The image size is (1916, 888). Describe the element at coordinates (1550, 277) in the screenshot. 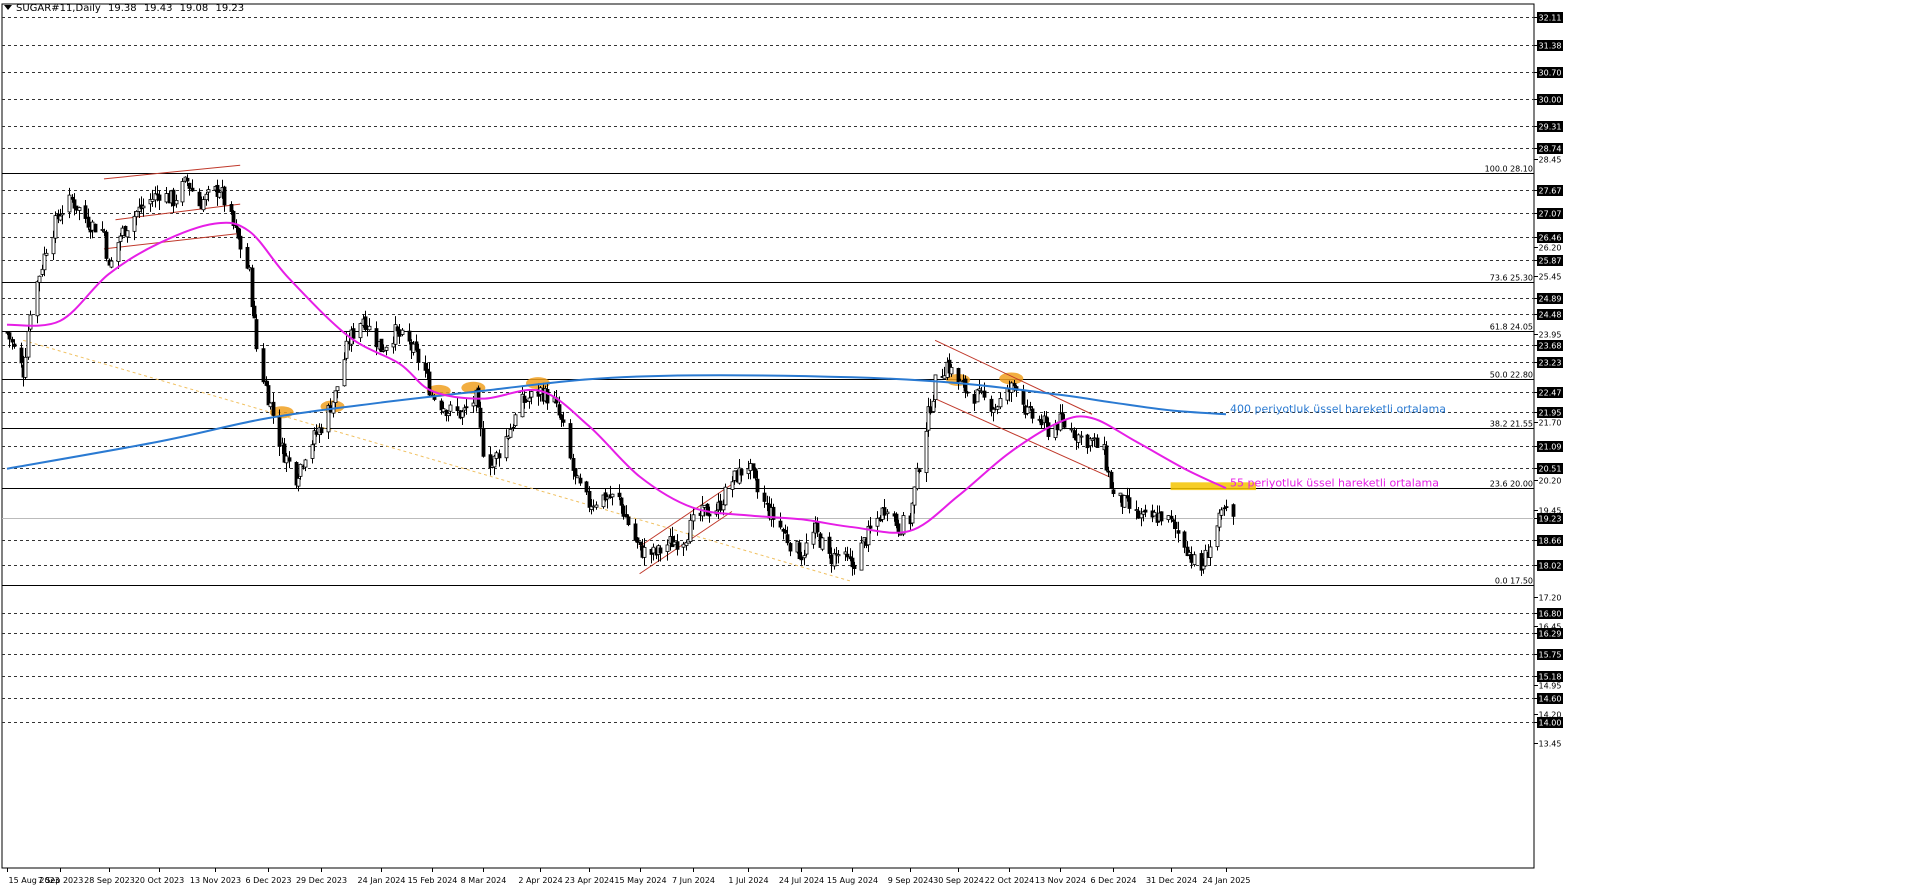

I see `y-tick-label-12: 25.45` at that location.